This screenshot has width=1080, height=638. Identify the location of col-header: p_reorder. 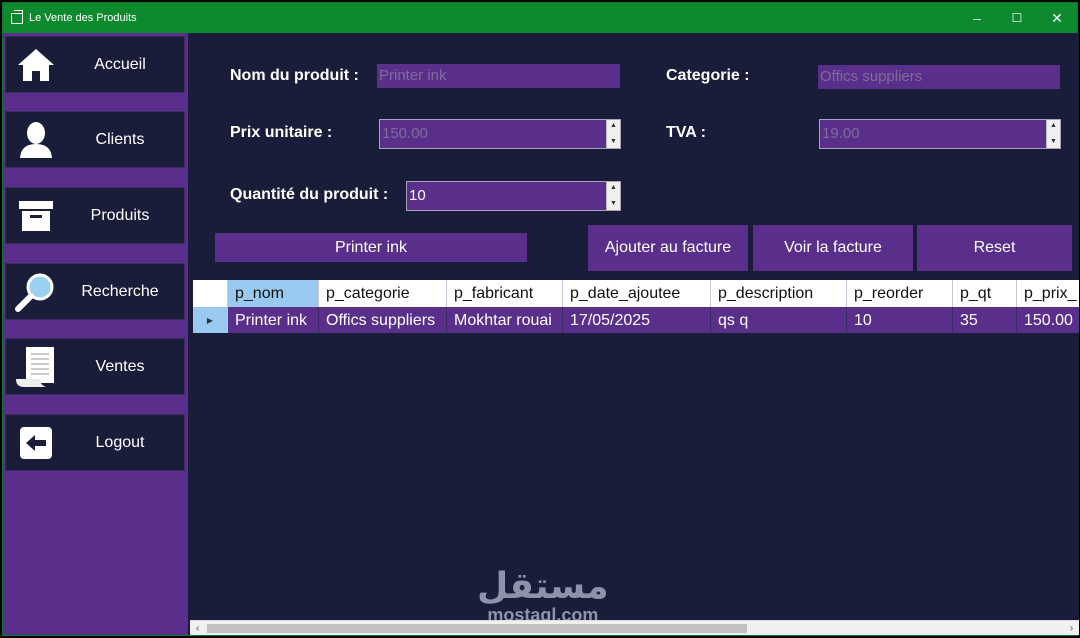
(900, 293).